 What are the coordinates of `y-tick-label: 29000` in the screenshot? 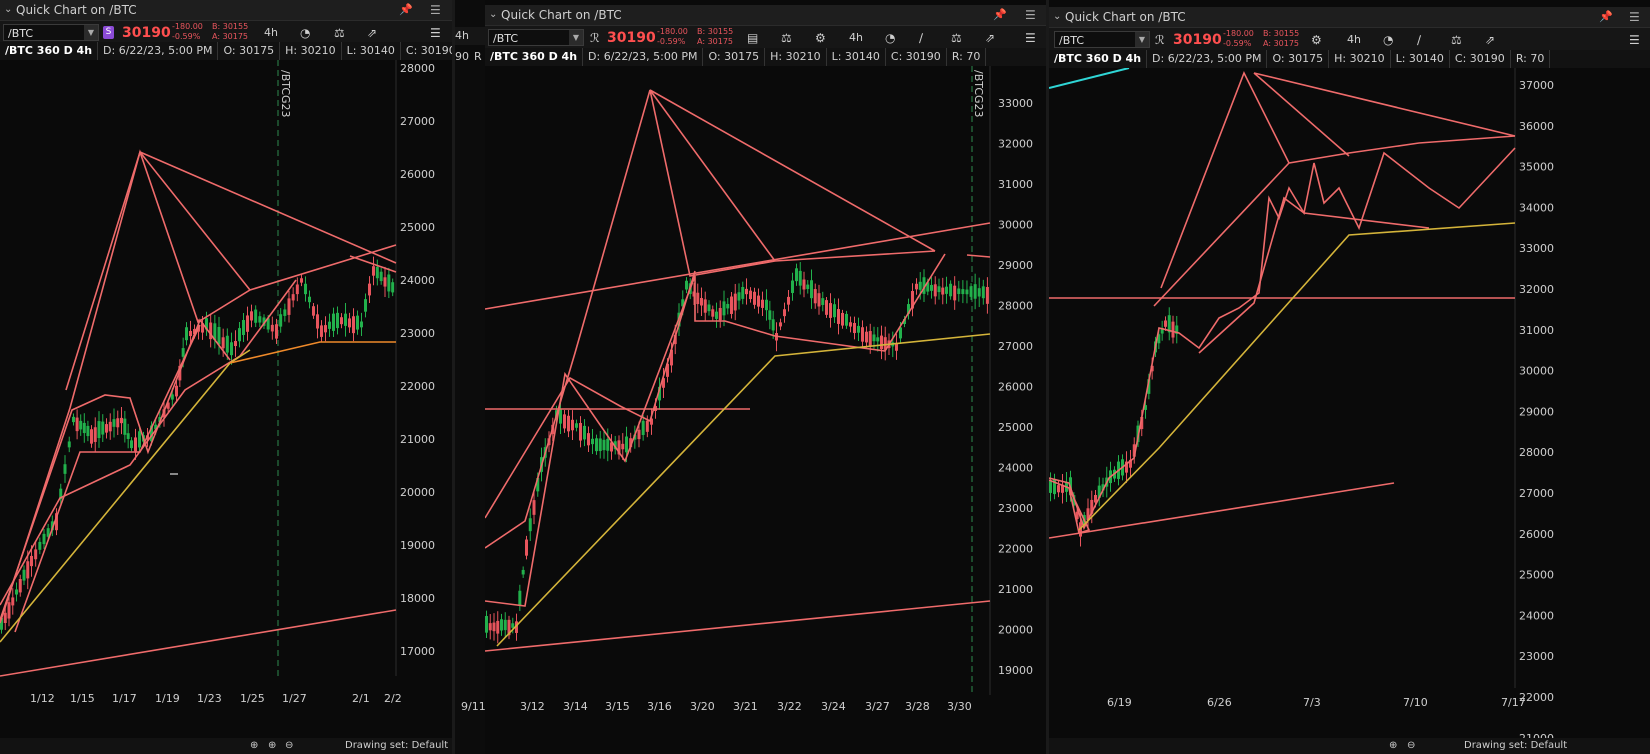 It's located at (1015, 265).